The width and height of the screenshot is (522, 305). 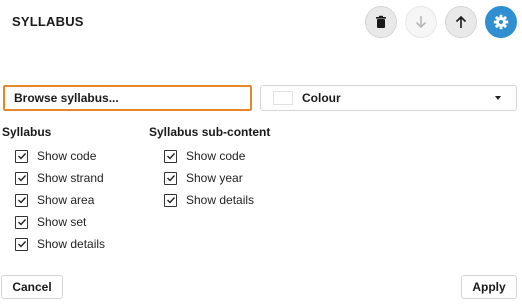 I want to click on move-up-button, so click(x=461, y=22).